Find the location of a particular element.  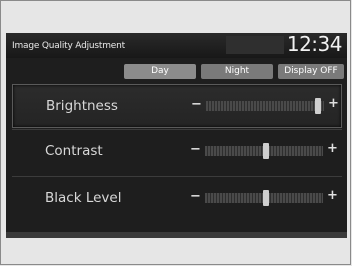

clock: 12:34 is located at coordinates (314, 44).